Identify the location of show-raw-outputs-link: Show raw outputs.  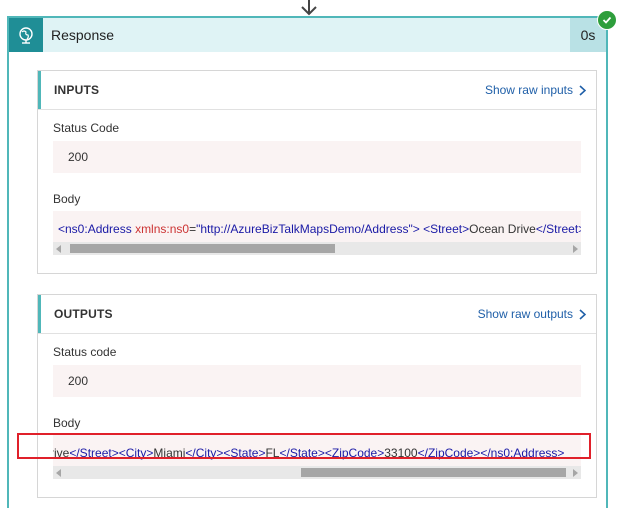
(532, 314).